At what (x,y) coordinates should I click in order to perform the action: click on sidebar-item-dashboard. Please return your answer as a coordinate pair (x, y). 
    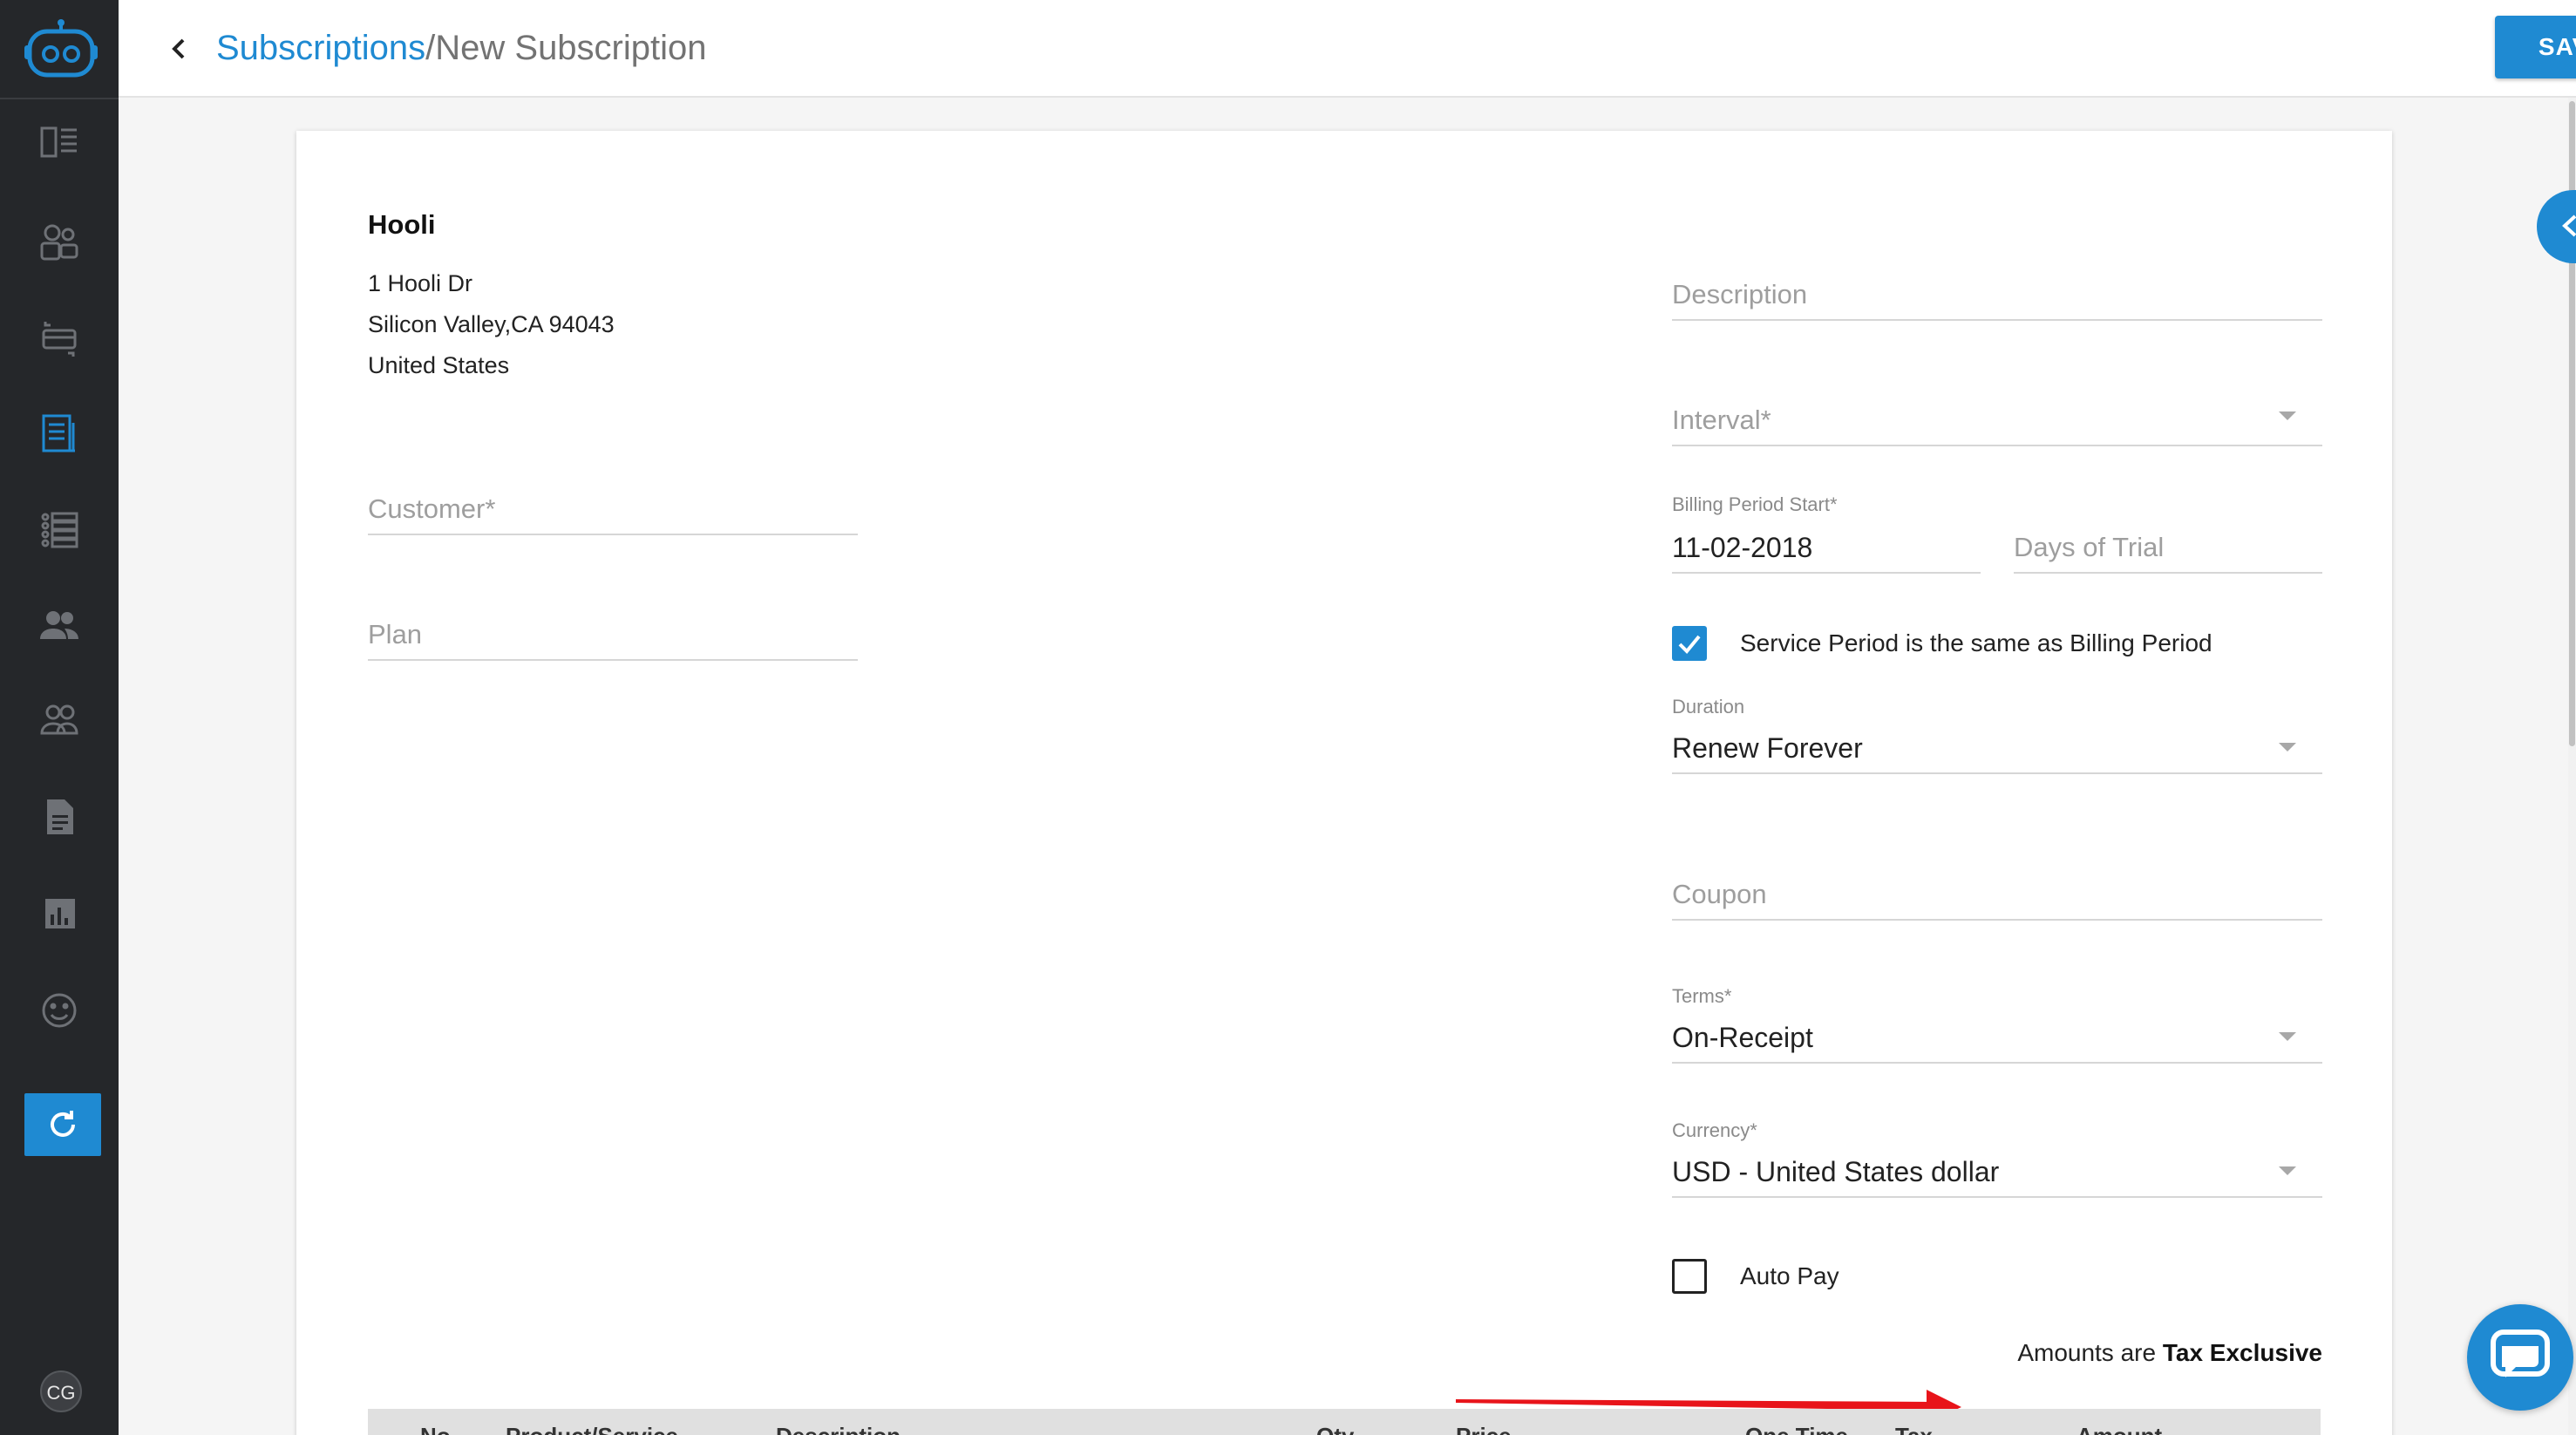
    Looking at the image, I should click on (59, 142).